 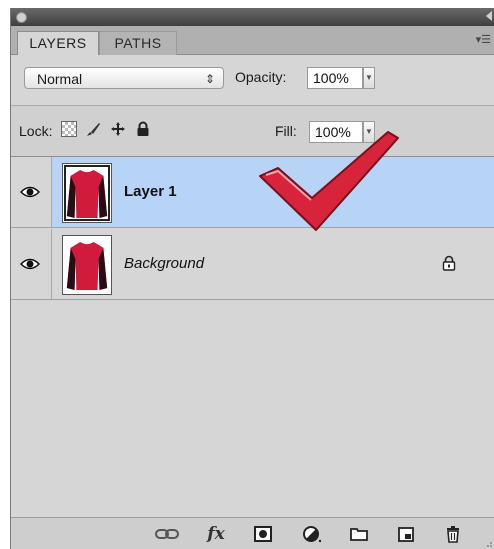 What do you see at coordinates (252, 17) in the screenshot?
I see `panel-titlebar` at bounding box center [252, 17].